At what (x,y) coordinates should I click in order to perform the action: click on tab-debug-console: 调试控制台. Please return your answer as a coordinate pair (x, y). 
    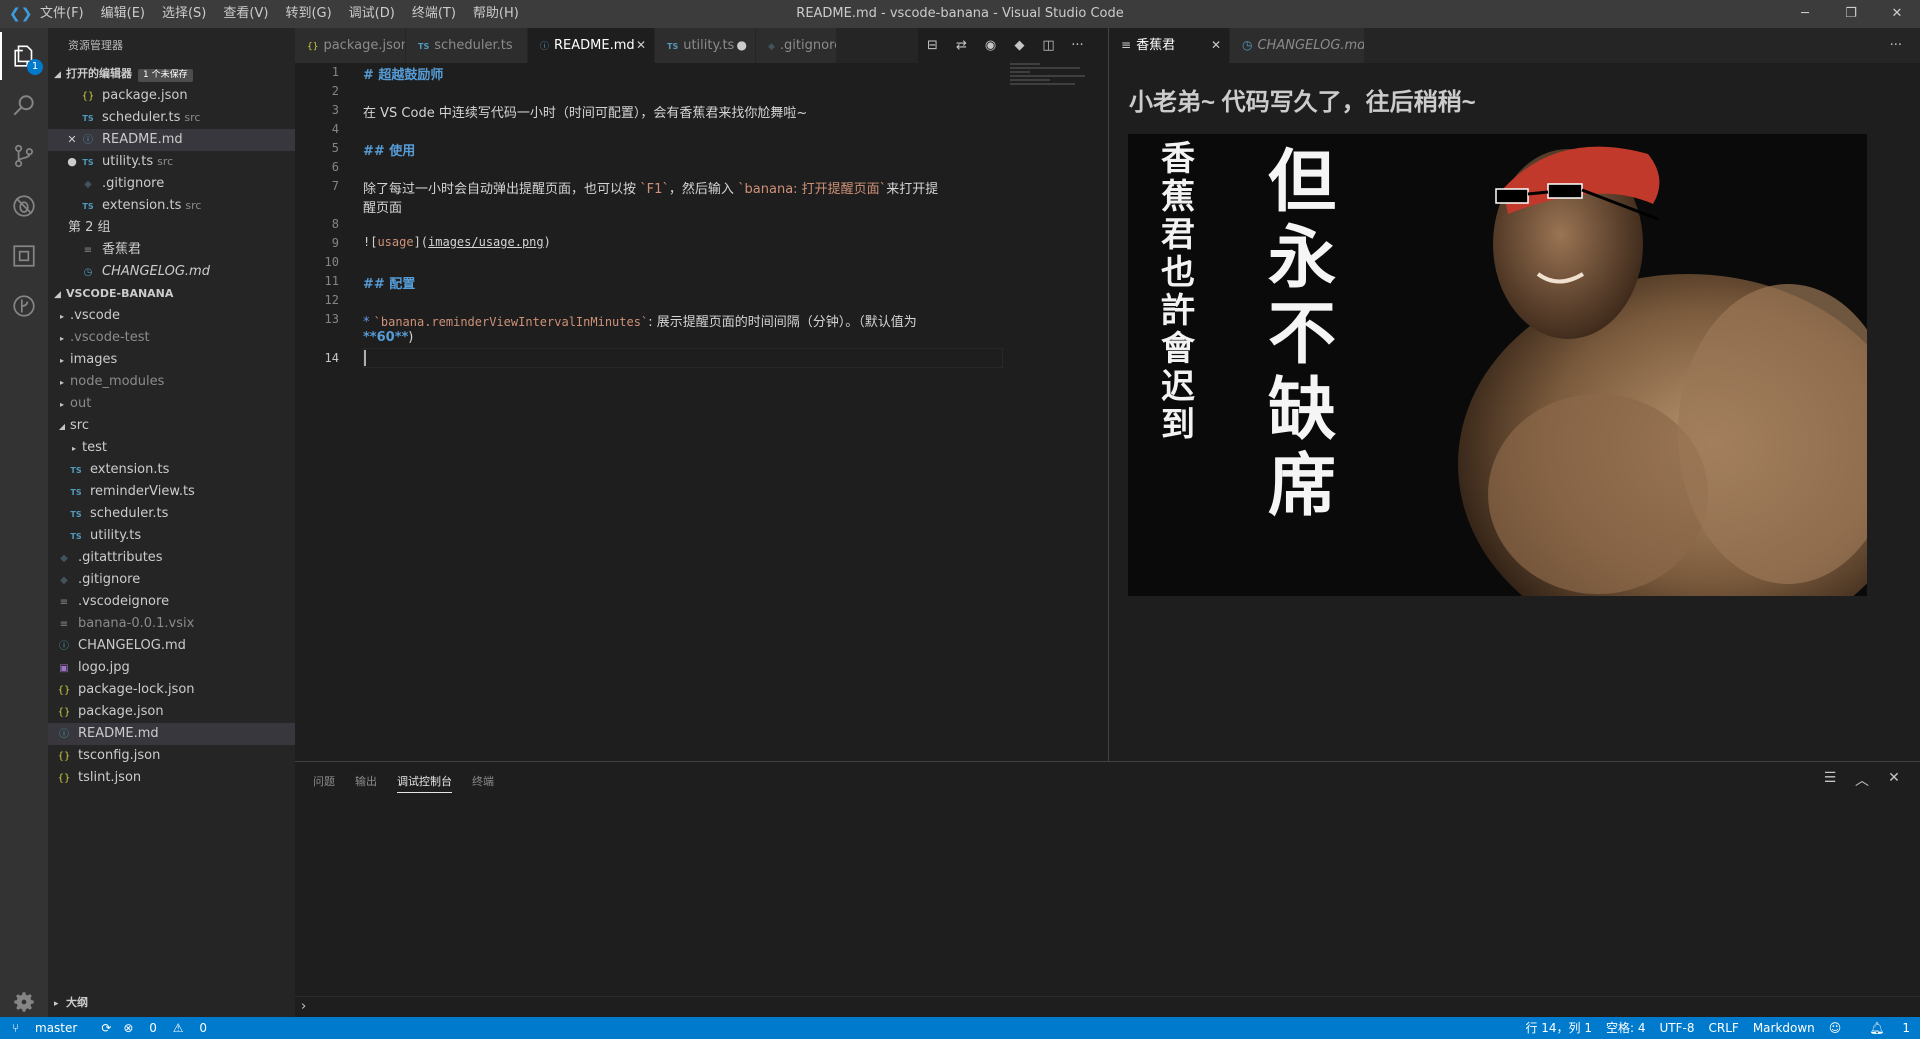
    Looking at the image, I should click on (424, 782).